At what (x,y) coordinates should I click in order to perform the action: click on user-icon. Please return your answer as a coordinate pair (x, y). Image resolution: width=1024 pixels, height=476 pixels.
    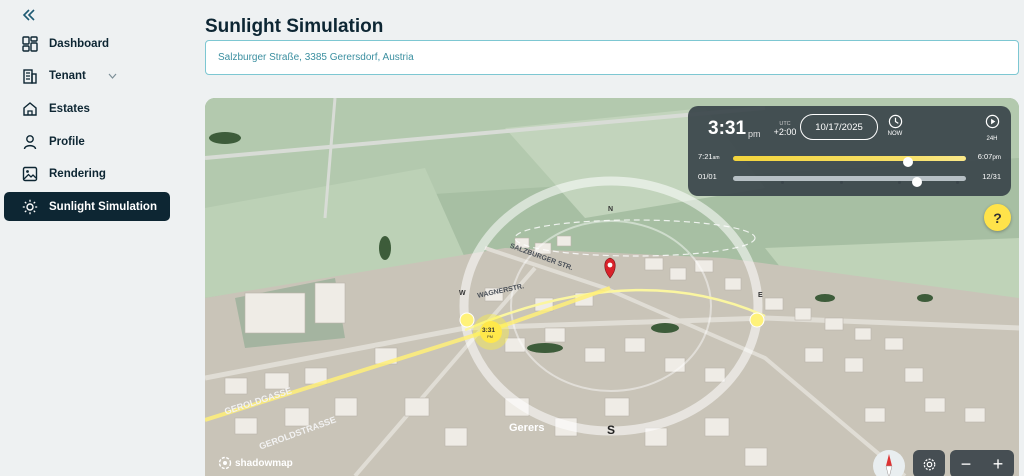
    Looking at the image, I should click on (30, 142).